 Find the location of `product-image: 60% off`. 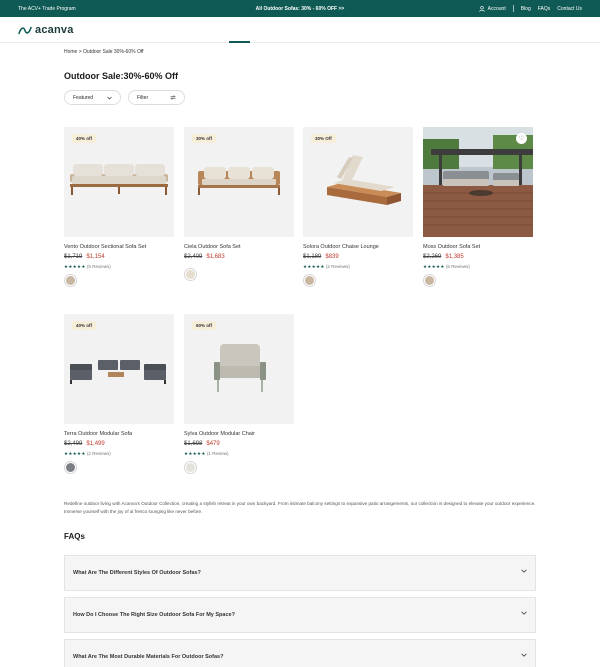

product-image: 60% off is located at coordinates (239, 369).